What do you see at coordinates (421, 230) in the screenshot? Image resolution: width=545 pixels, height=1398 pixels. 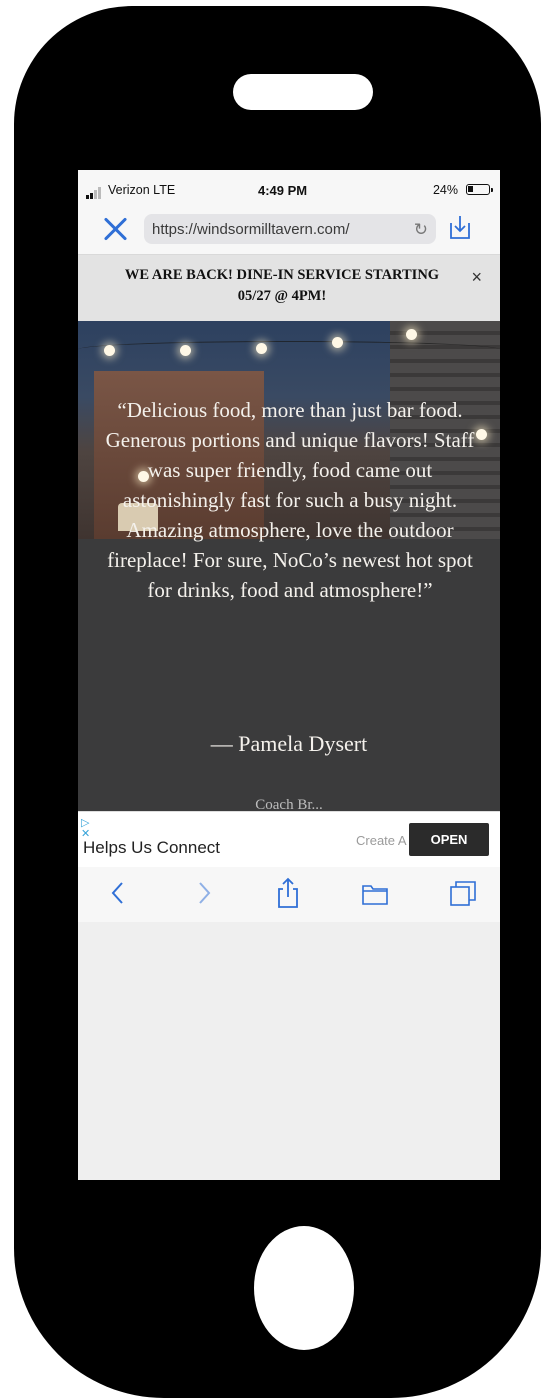 I see `reload-icon: ↻` at bounding box center [421, 230].